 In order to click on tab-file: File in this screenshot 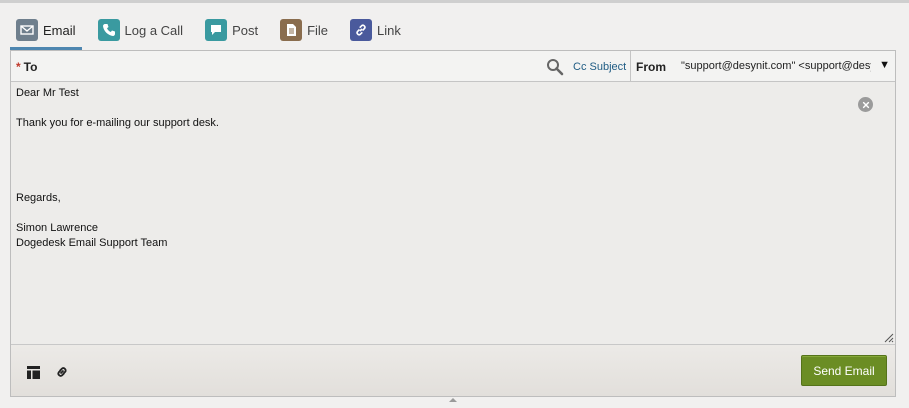, I will do `click(304, 30)`.